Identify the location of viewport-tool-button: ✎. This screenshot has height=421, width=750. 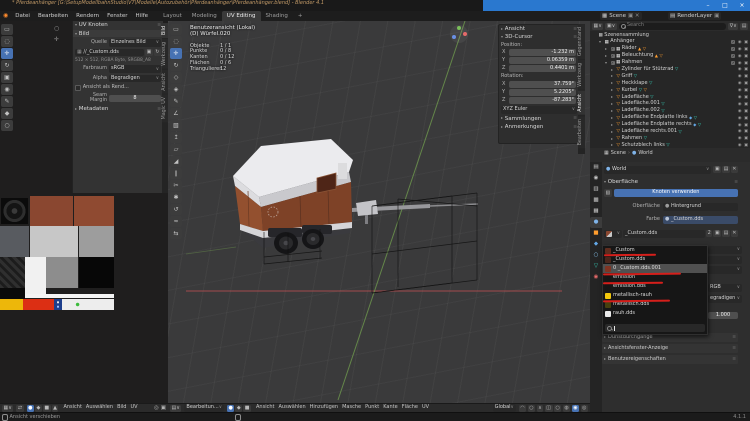
(176, 101).